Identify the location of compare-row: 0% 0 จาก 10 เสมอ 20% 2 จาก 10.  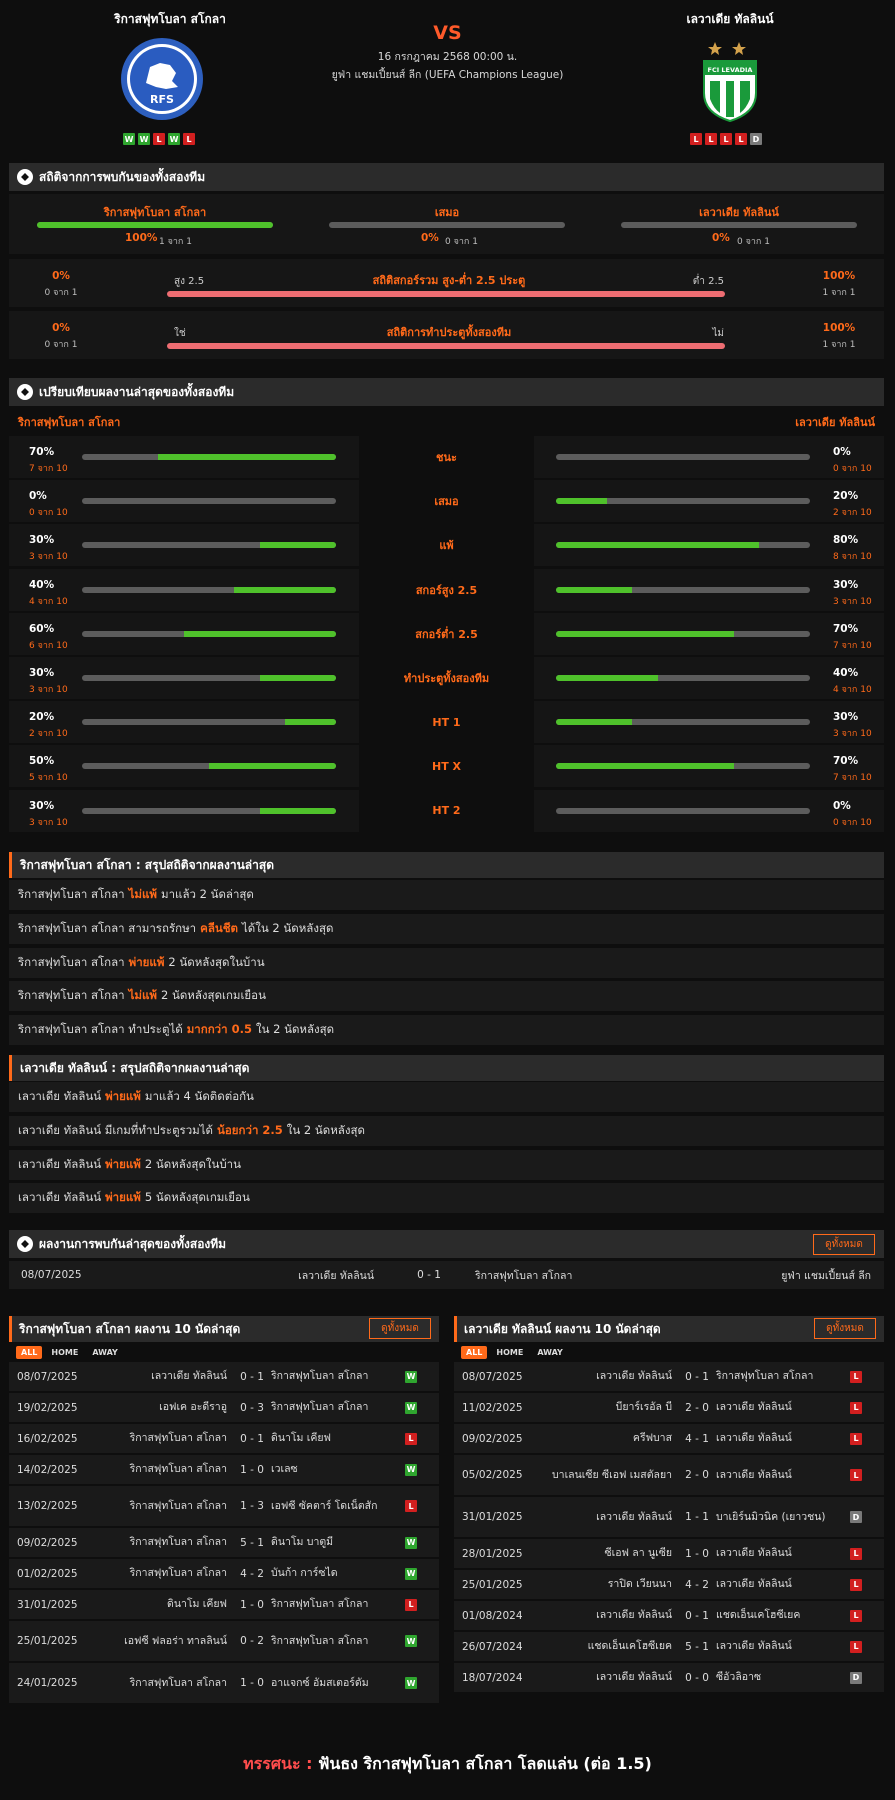
(446, 501).